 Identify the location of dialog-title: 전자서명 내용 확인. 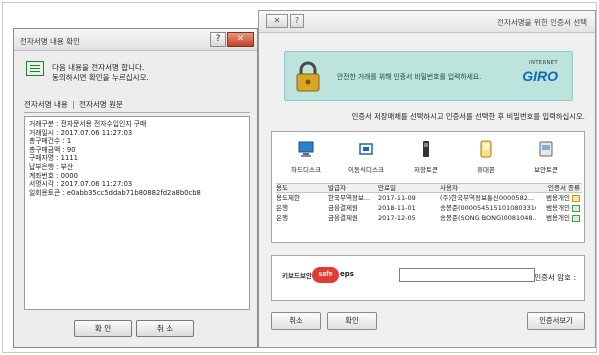
(50, 41).